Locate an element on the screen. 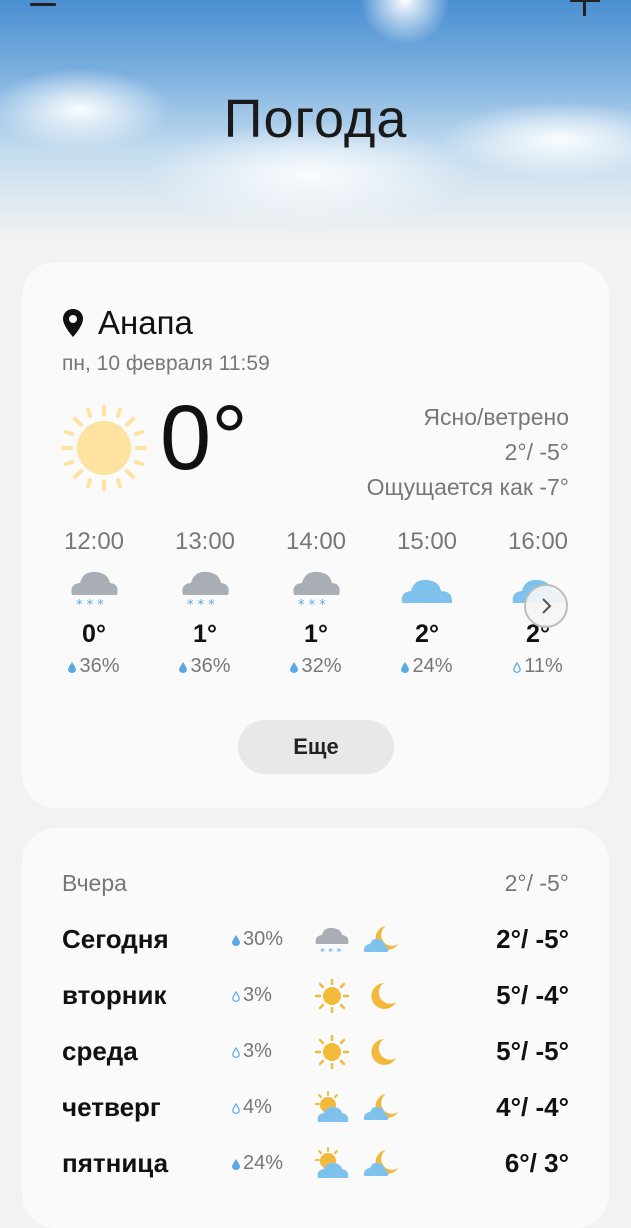 The width and height of the screenshot is (631, 1228). day-temps: 5°/ -5° is located at coordinates (532, 1051).